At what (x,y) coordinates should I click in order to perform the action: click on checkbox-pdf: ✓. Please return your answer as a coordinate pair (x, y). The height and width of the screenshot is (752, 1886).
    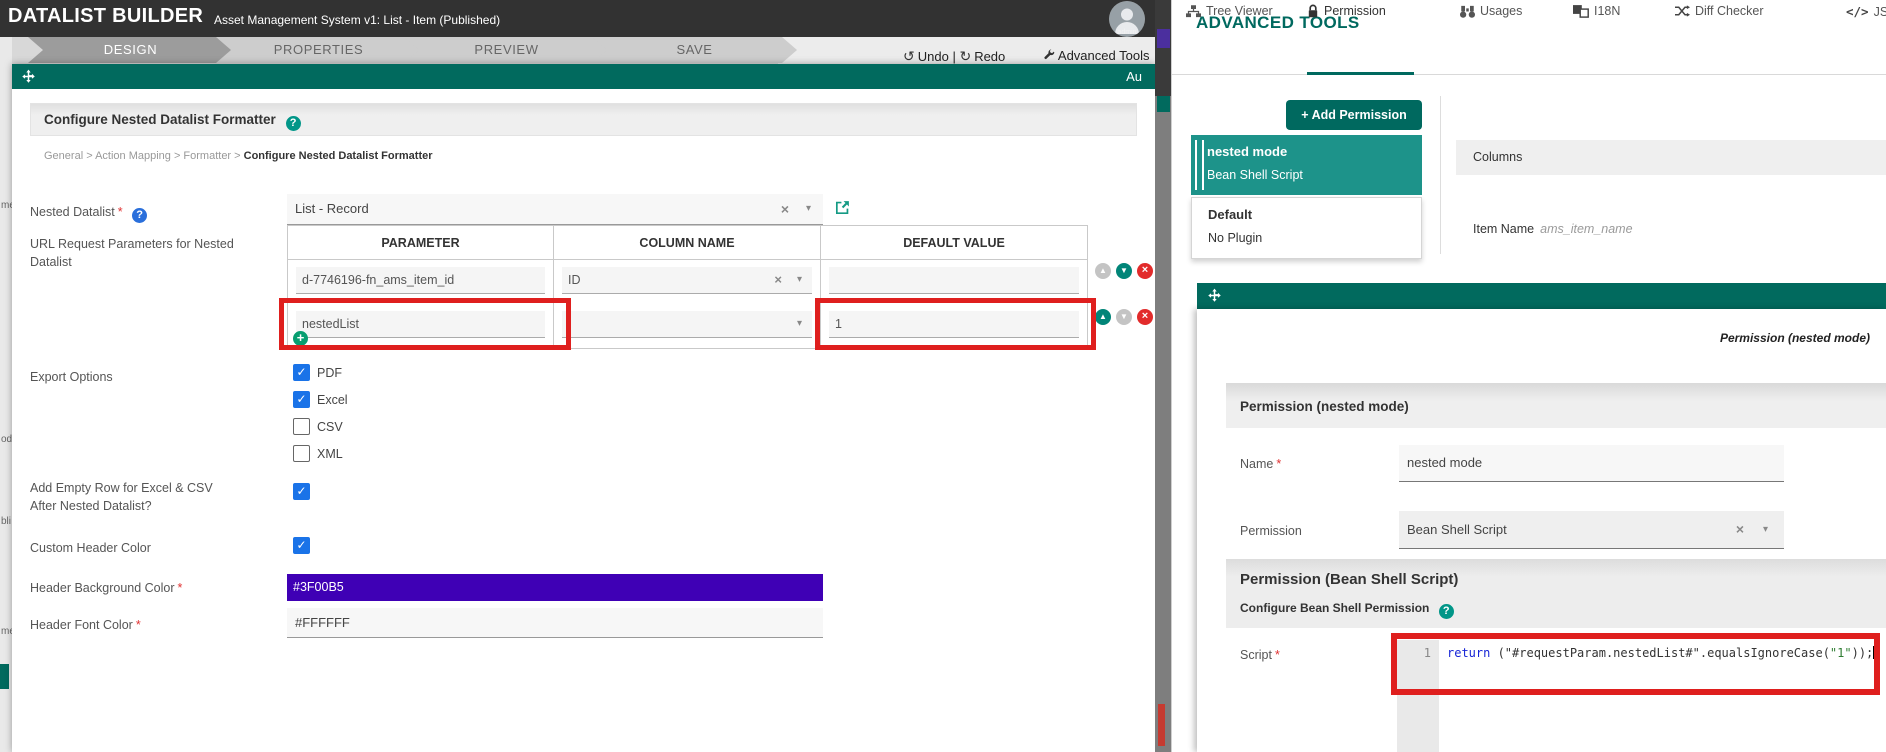
    Looking at the image, I should click on (301, 372).